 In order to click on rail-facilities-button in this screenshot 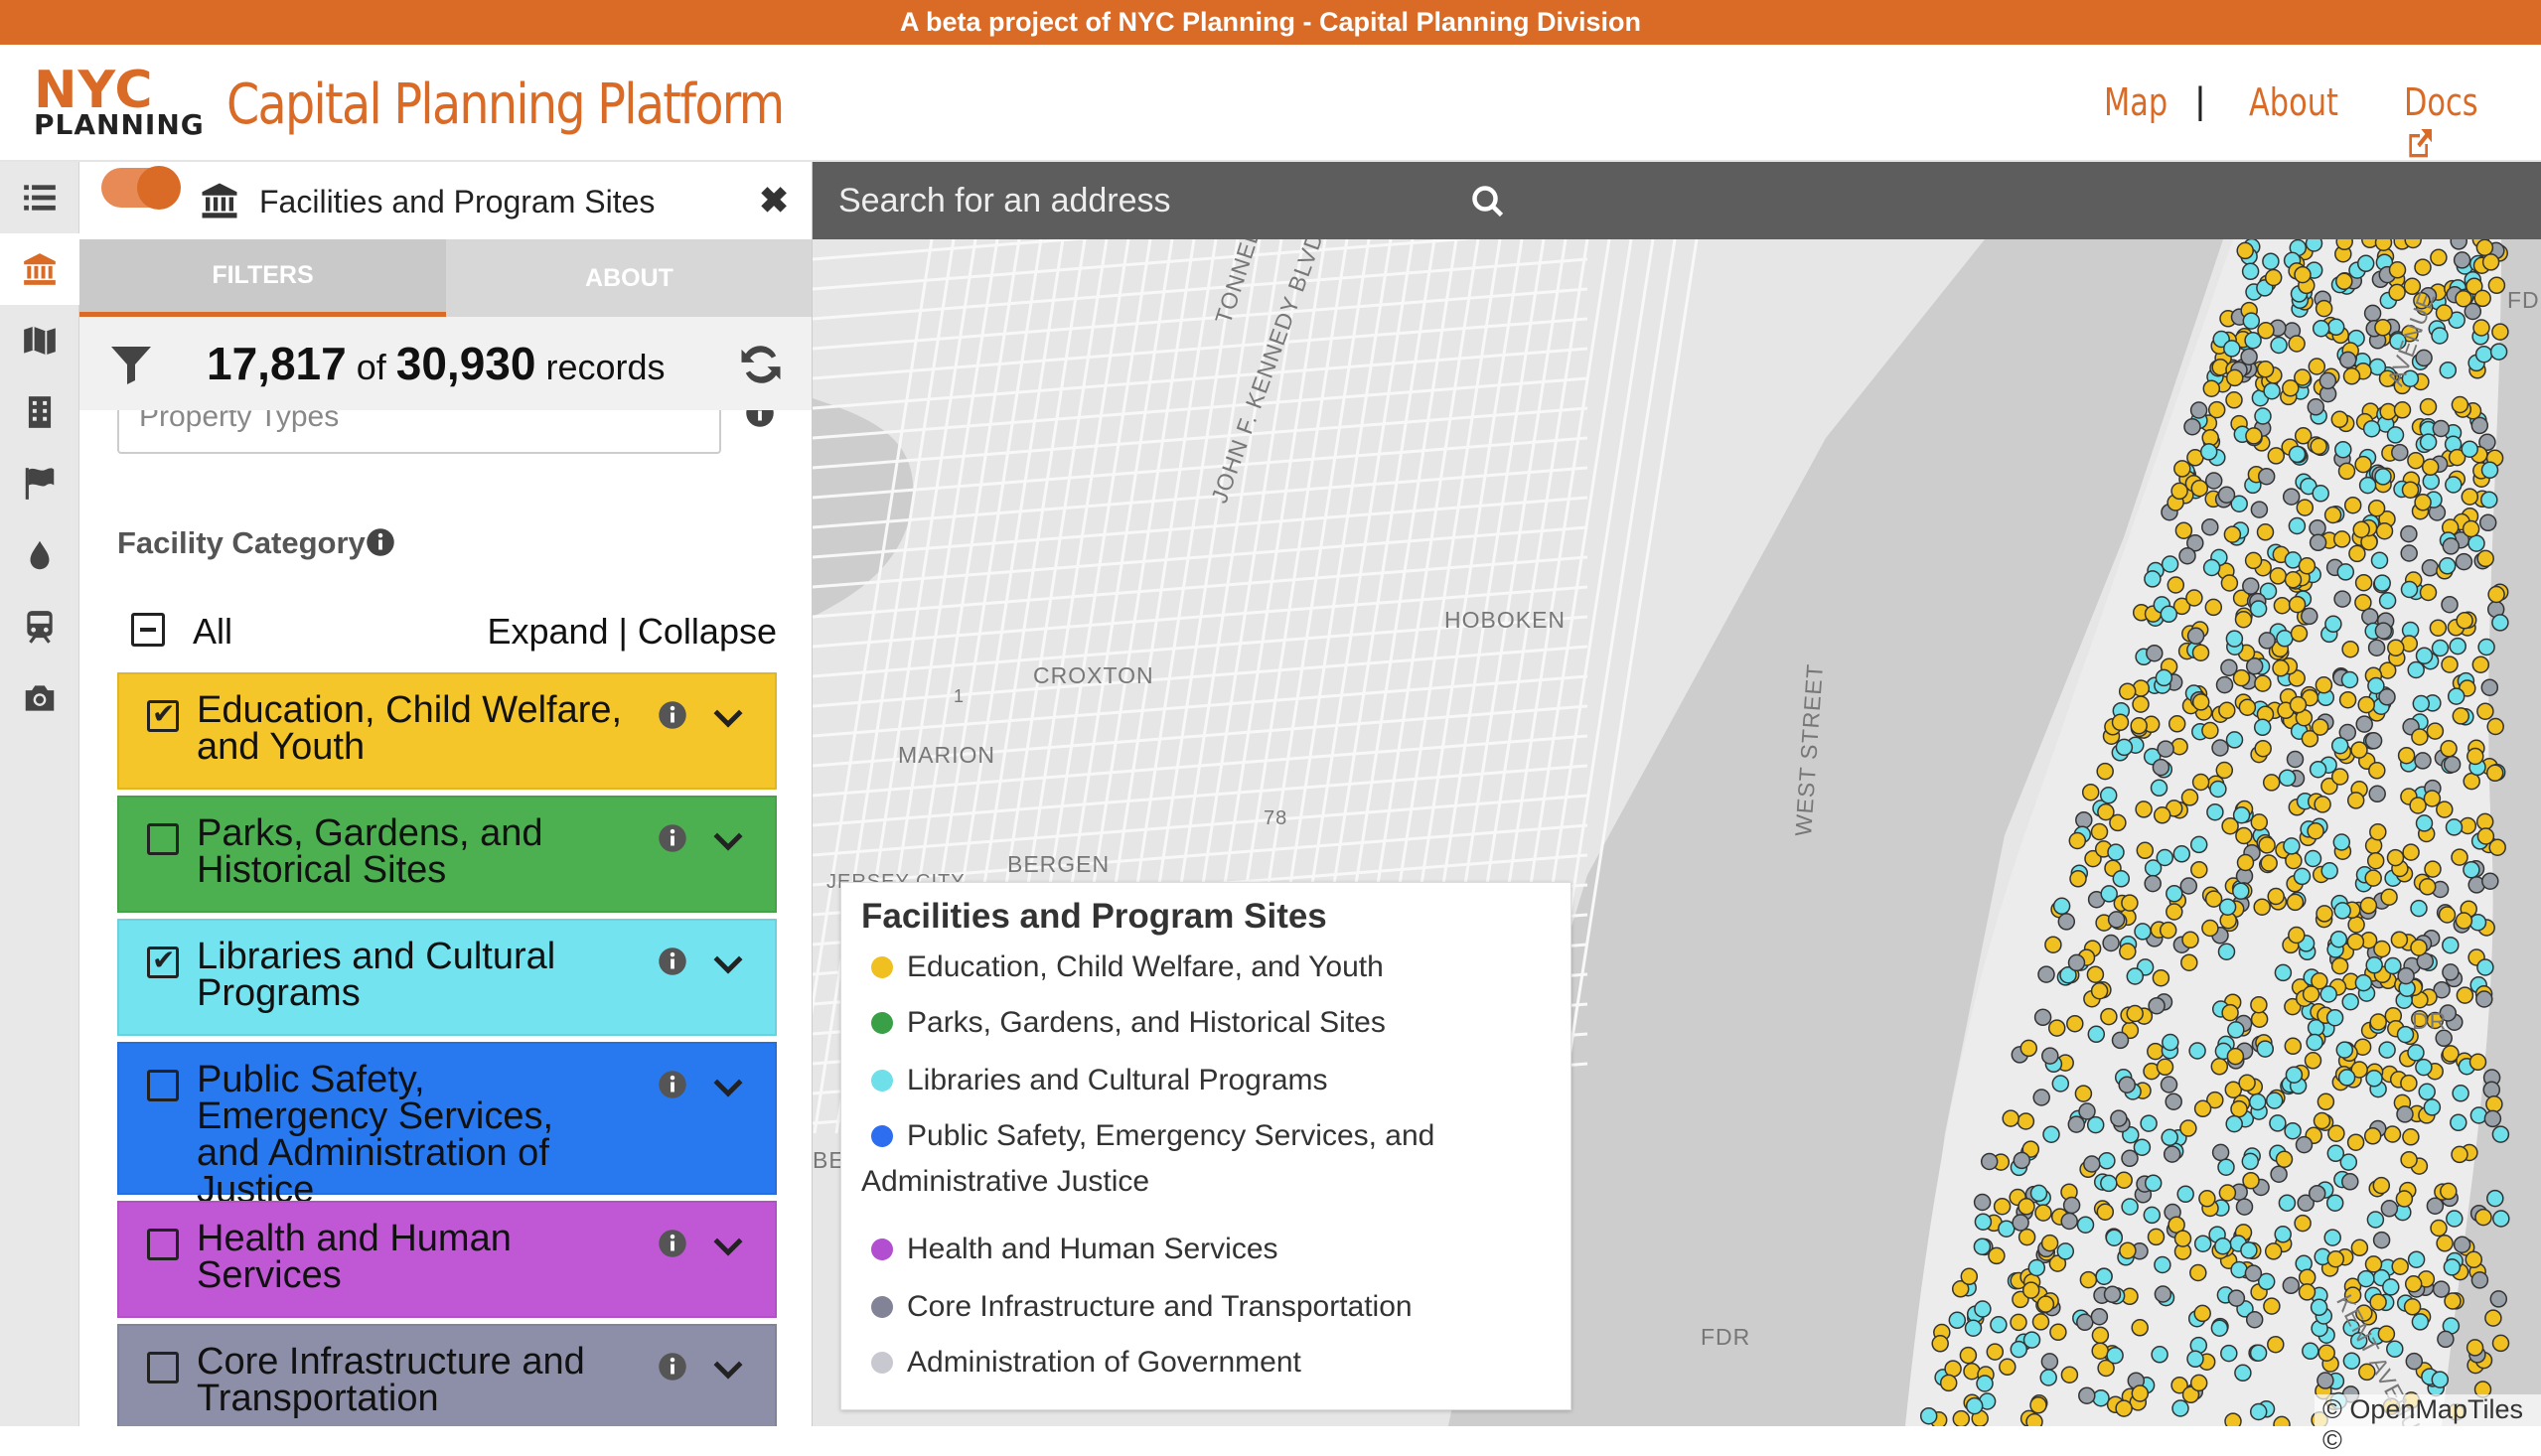, I will do `click(39, 269)`.